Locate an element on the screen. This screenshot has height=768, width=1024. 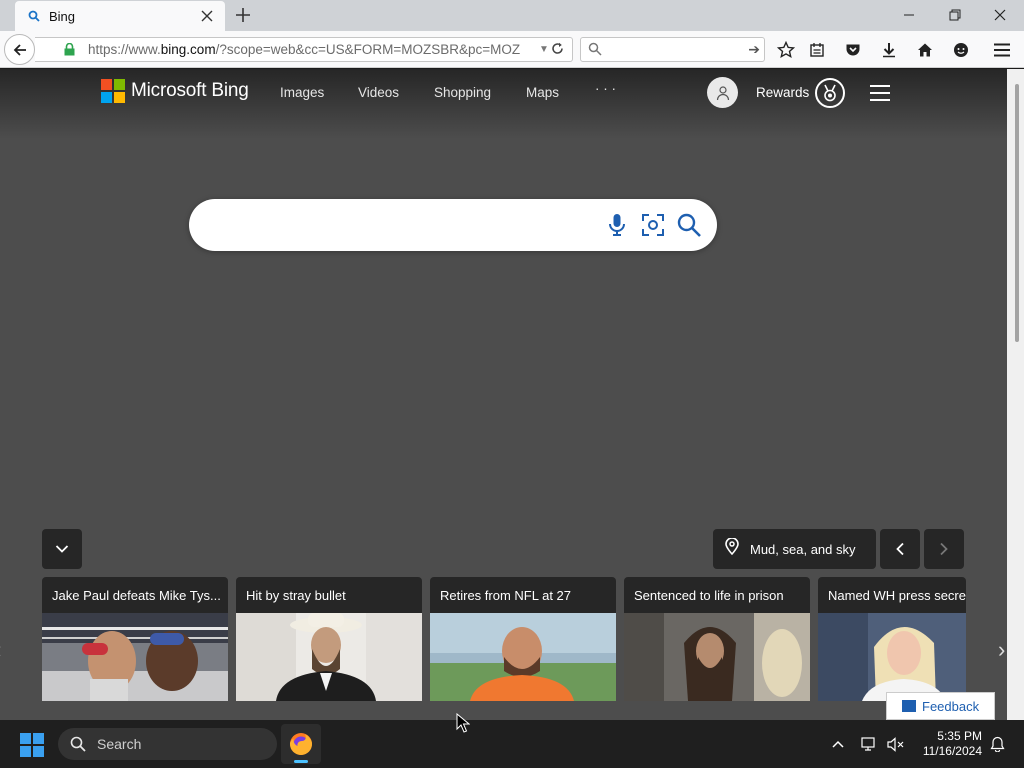
next-image-button is located at coordinates (944, 549).